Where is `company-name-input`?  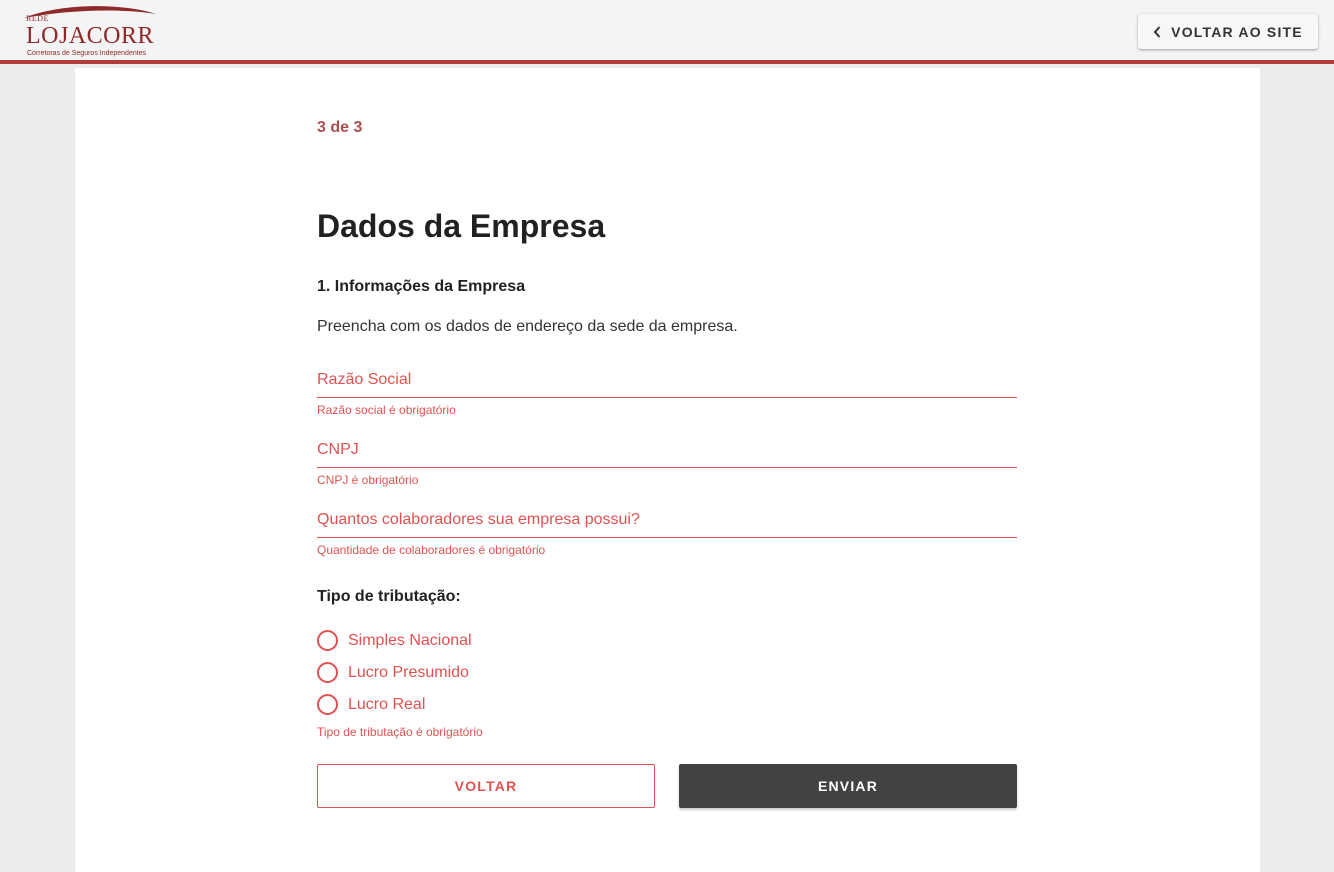
company-name-input is located at coordinates (667, 383).